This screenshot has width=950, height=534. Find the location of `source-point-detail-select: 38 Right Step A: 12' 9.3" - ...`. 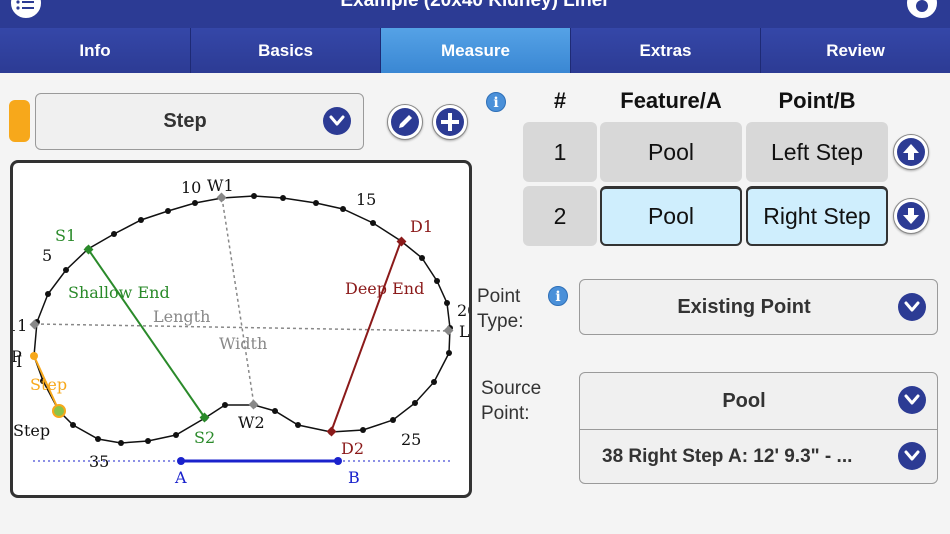

source-point-detail-select: 38 Right Step A: 12' 9.3" - ... is located at coordinates (758, 456).